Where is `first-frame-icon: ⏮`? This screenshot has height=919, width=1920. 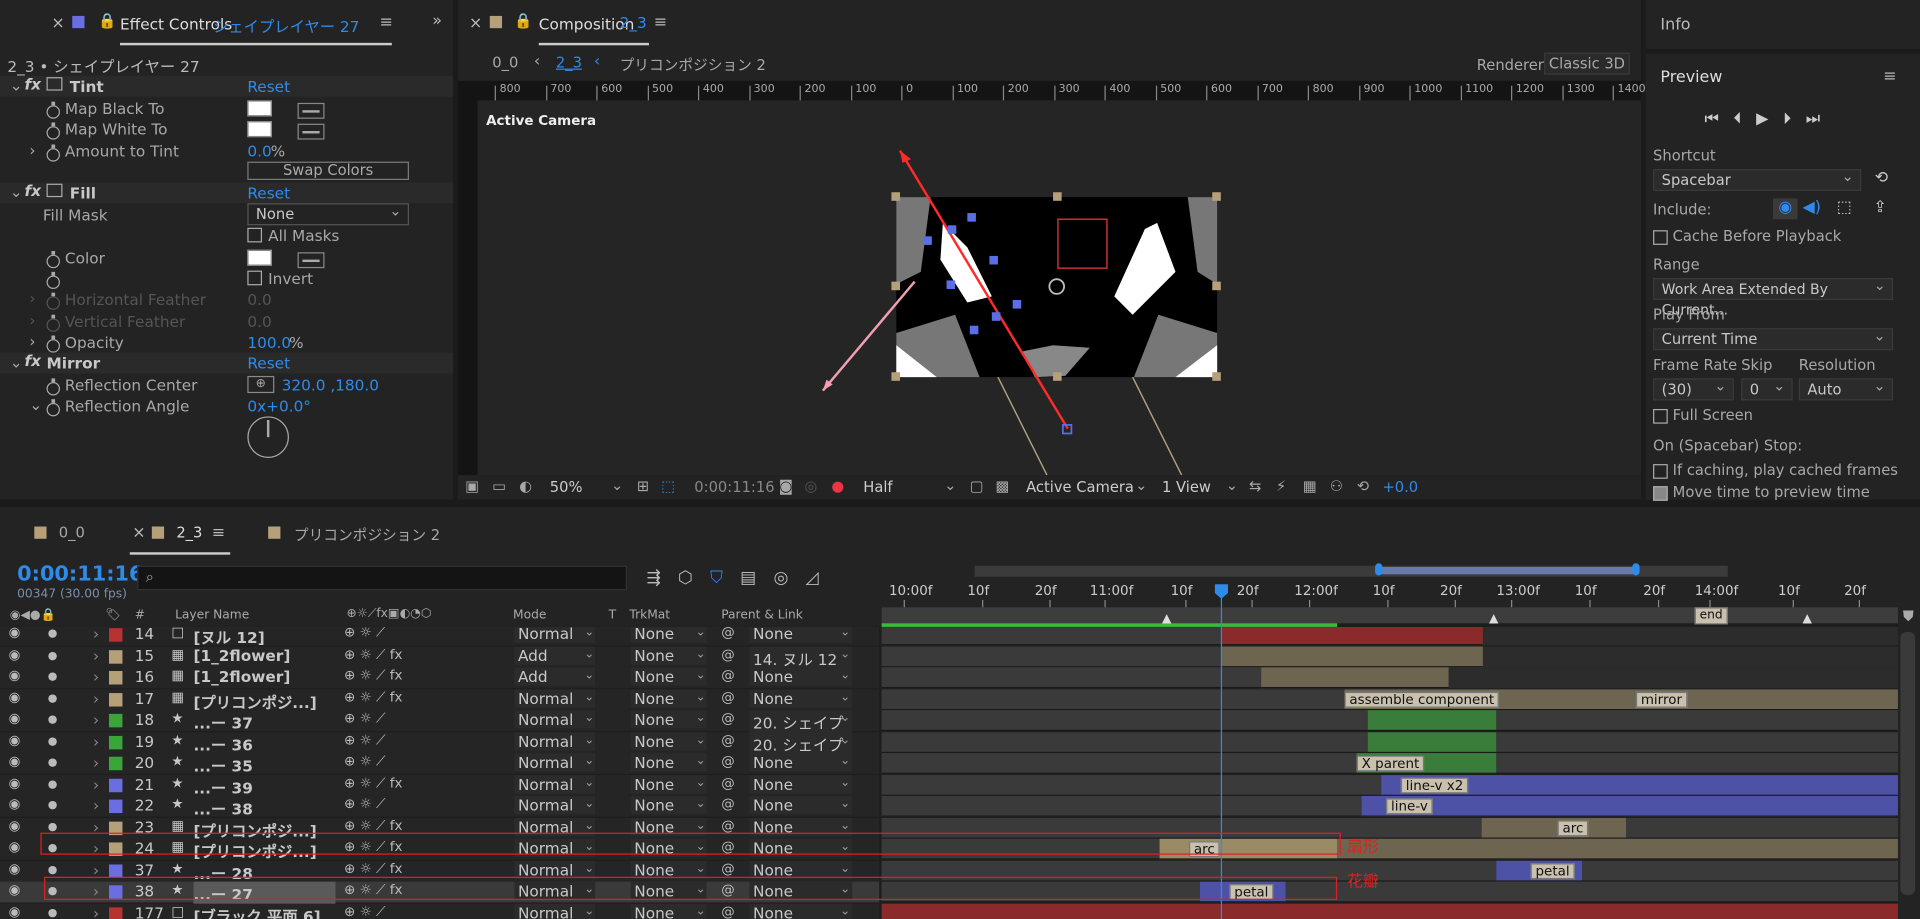 first-frame-icon: ⏮ is located at coordinates (1718, 119).